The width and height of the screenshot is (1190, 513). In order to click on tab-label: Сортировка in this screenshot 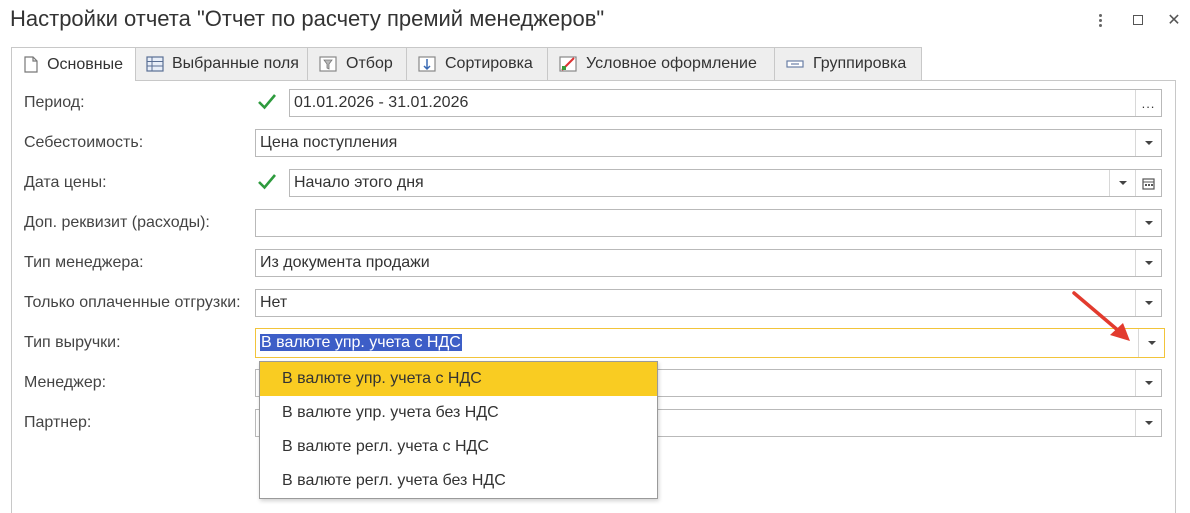, I will do `click(489, 63)`.